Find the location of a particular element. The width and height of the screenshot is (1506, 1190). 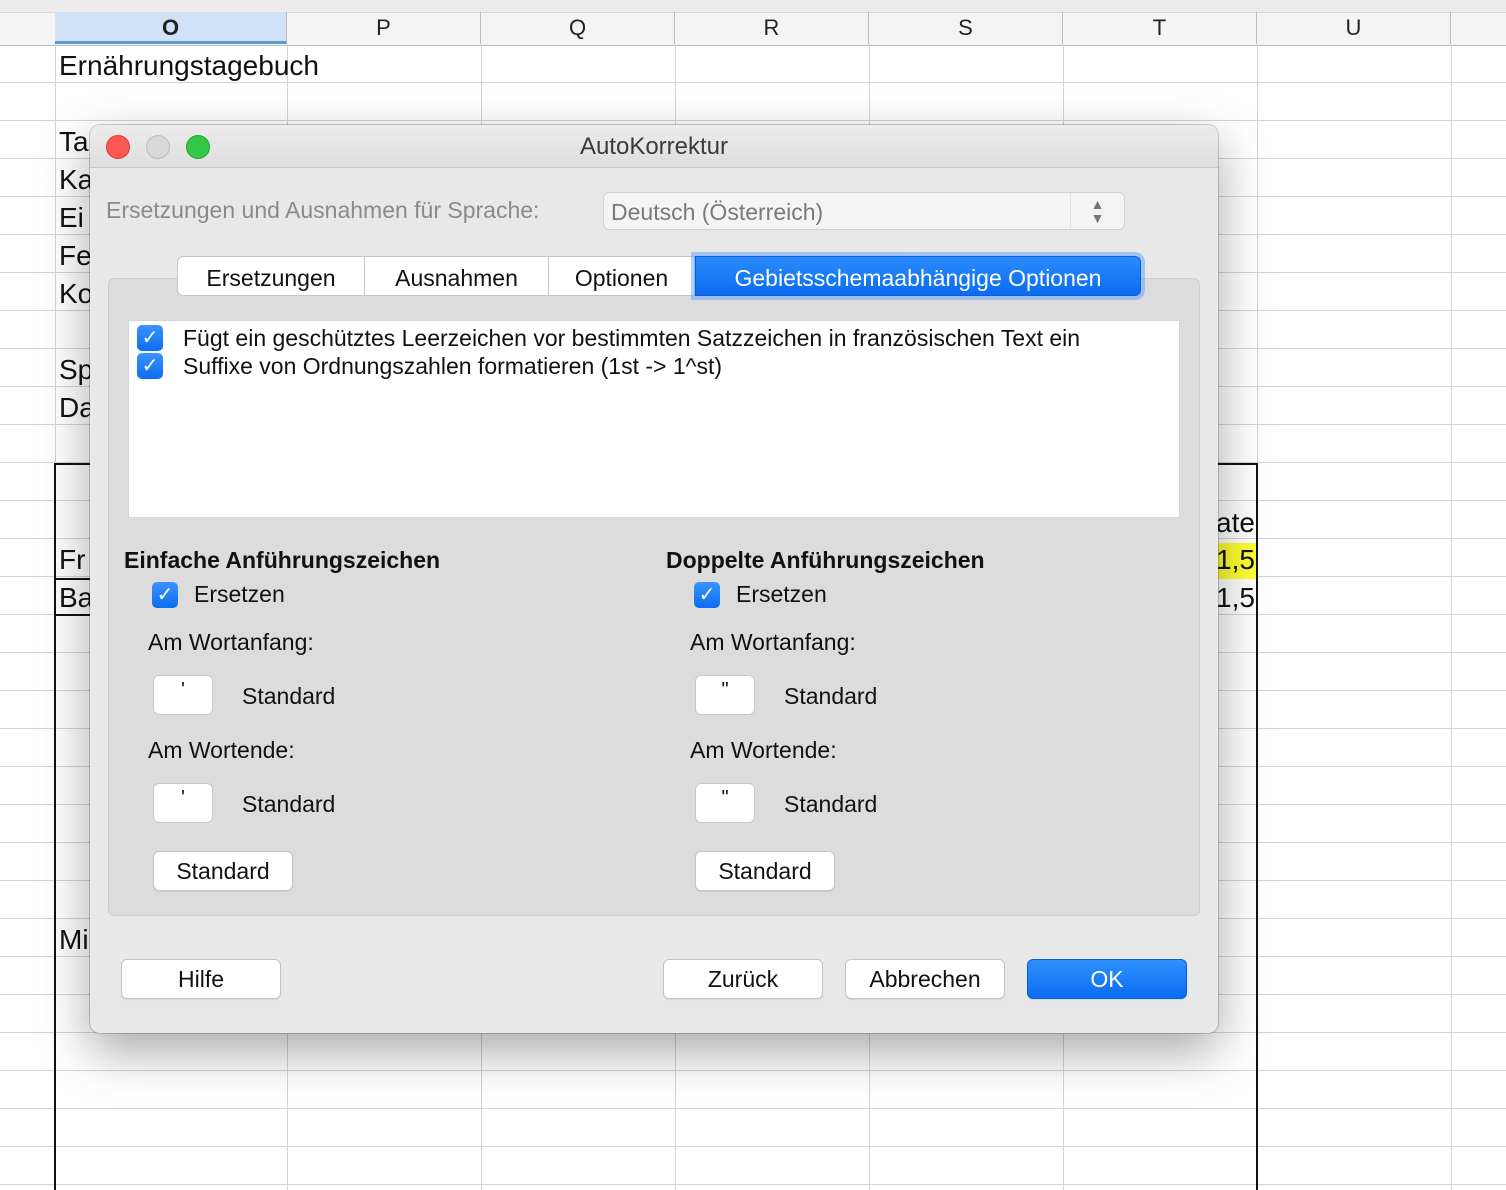

double-start-value: Standard is located at coordinates (831, 696).